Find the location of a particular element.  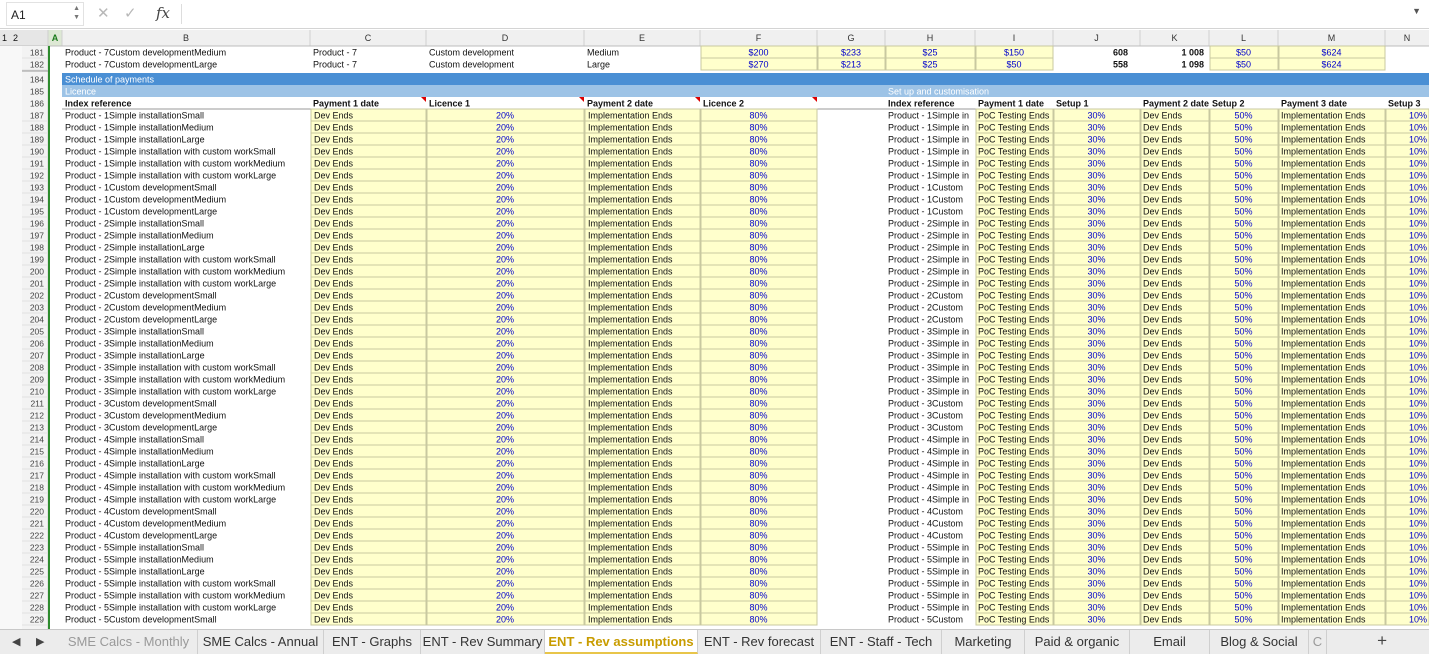

row-header-216: 216 is located at coordinates (37, 464).